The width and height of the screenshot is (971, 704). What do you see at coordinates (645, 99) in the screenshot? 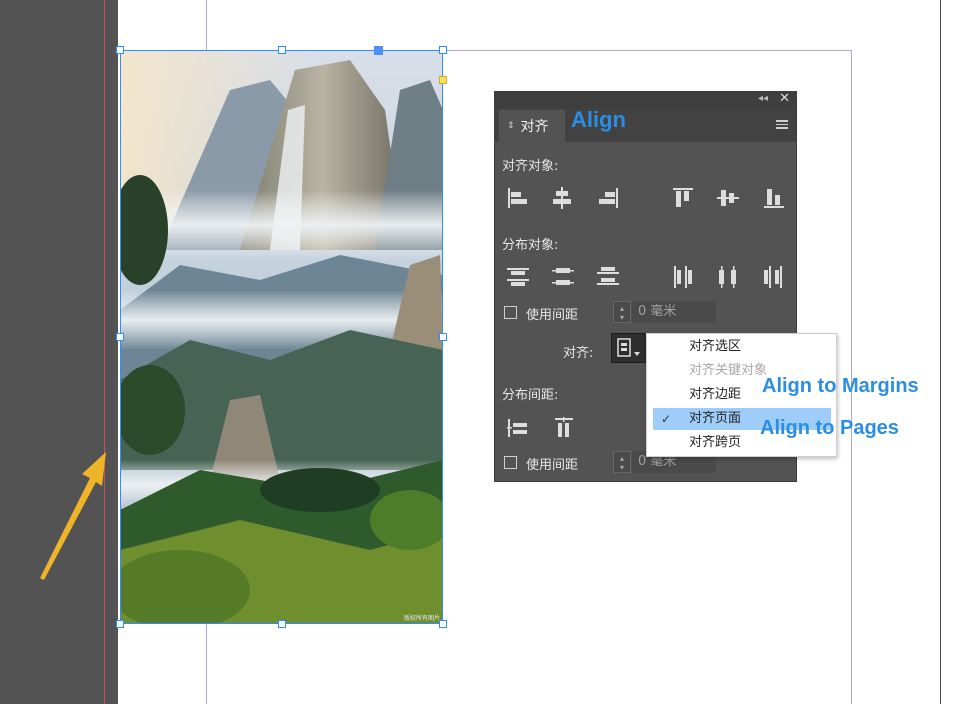
I see `panel-titlebar: ◂◂ ✕` at bounding box center [645, 99].